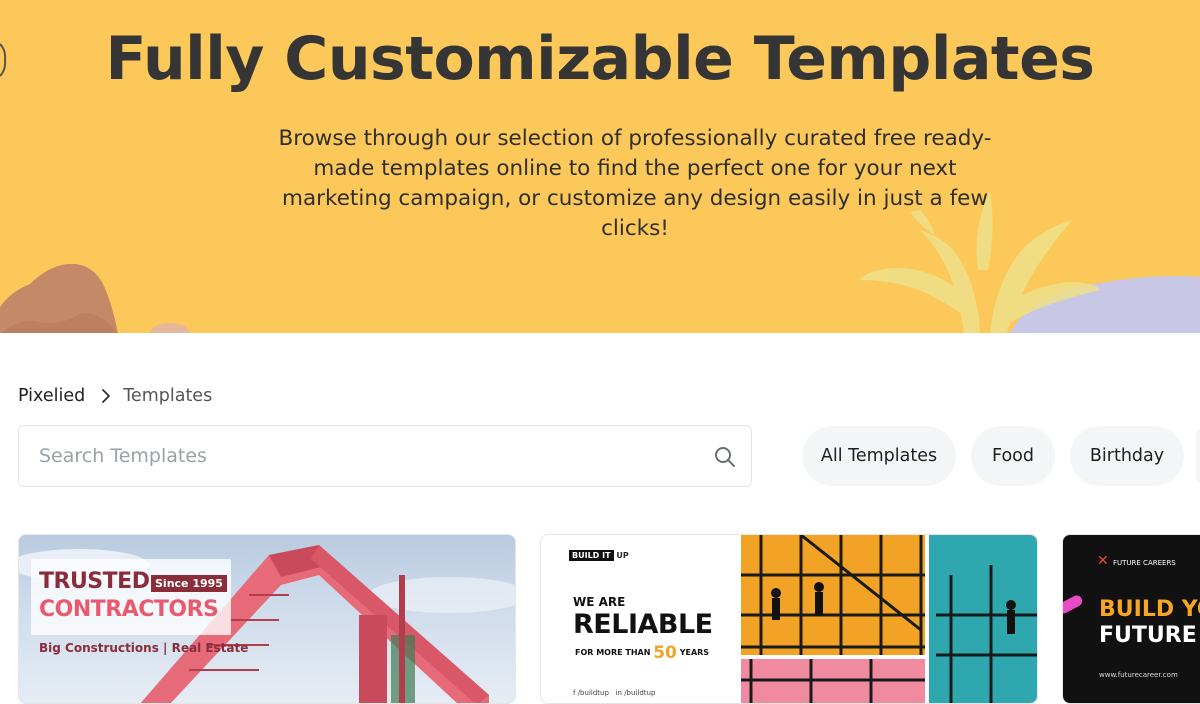 Image resolution: width=1200 pixels, height=704 pixels. Describe the element at coordinates (1013, 456) in the screenshot. I see `category-chip-food: Food` at that location.